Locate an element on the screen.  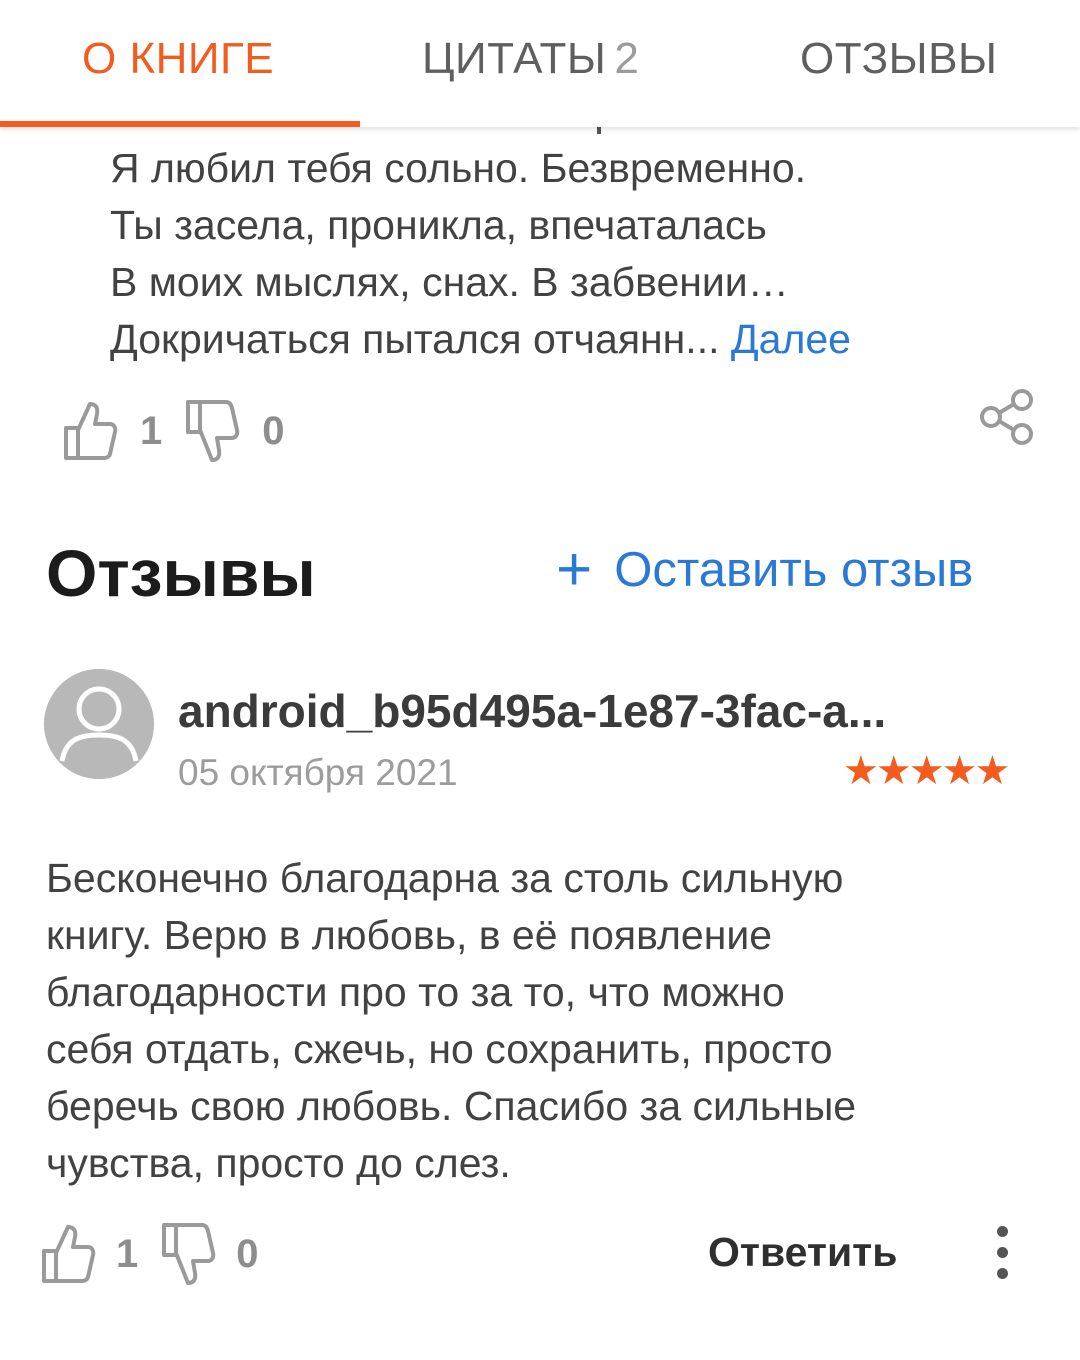
plus-icon: + is located at coordinates (574, 569).